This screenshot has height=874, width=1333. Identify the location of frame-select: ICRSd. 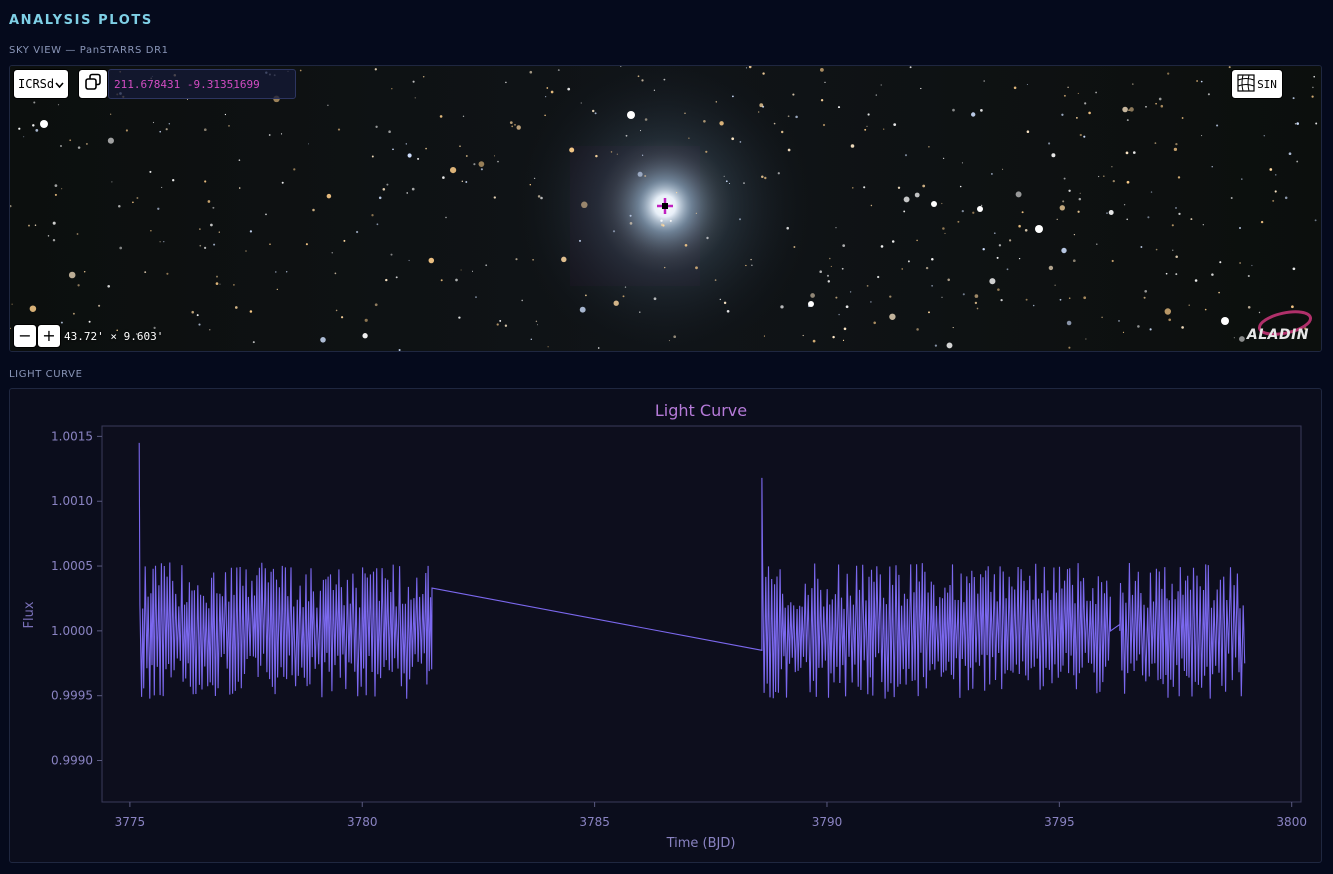
(41, 84).